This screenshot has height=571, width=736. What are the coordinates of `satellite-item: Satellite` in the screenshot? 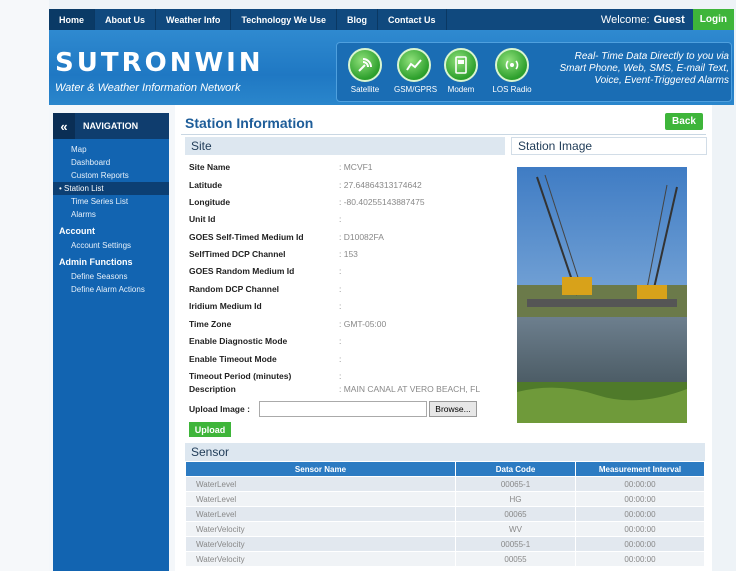 It's located at (365, 71).